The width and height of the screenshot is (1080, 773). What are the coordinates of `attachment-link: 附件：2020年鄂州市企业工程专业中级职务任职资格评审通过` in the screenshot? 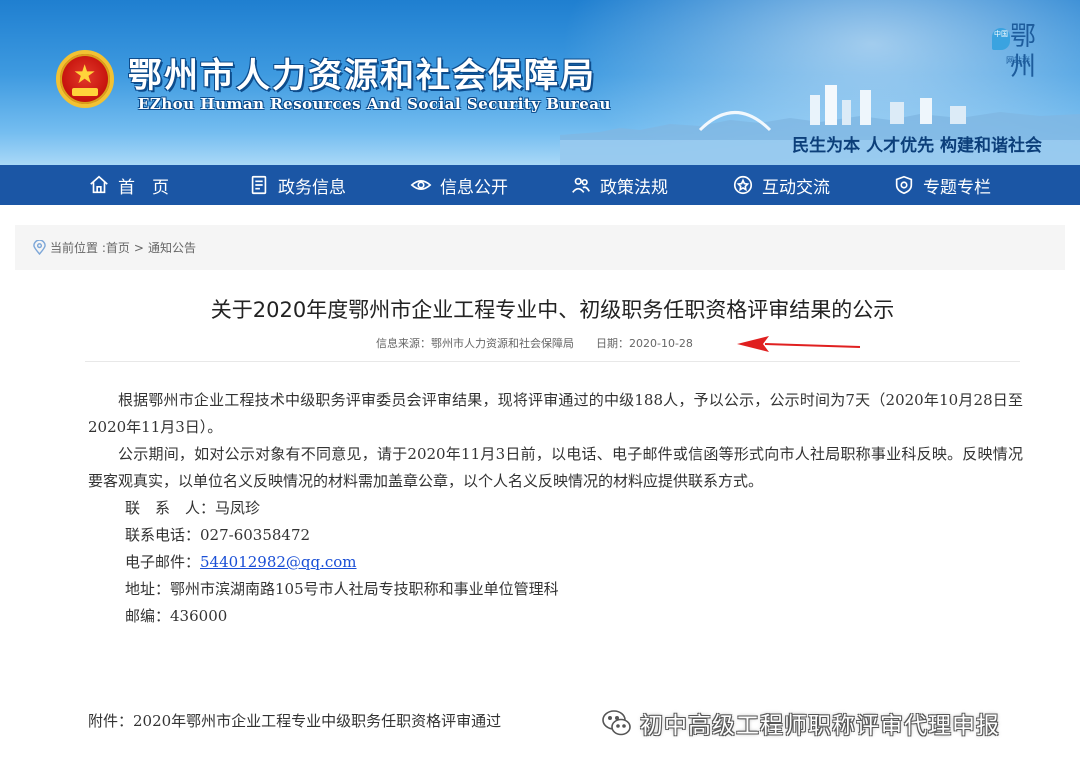 It's located at (294, 720).